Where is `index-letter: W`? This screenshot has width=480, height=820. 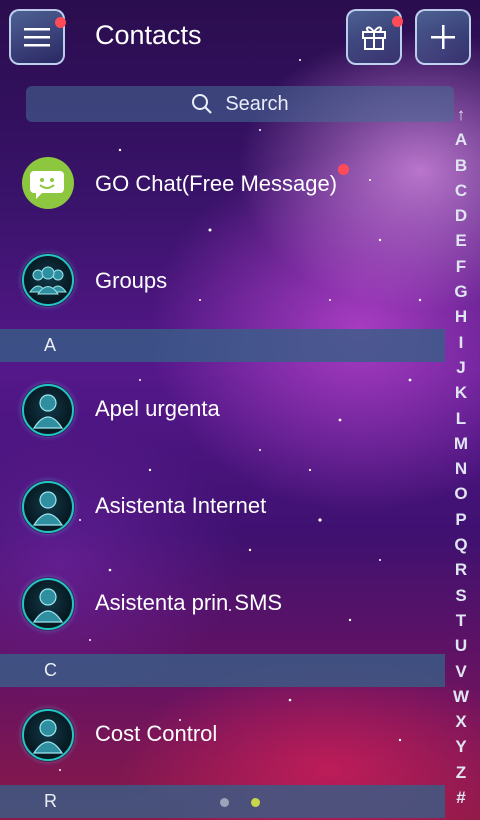 index-letter: W is located at coordinates (461, 696).